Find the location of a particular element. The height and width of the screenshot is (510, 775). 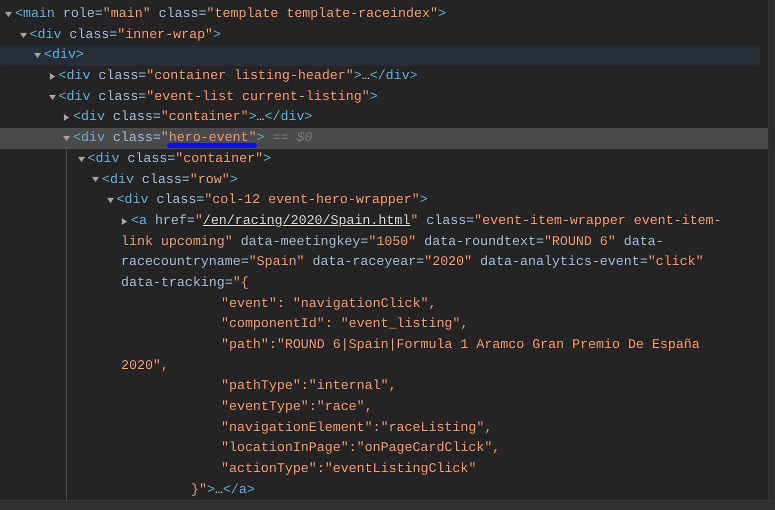

code-line: }">…</a> is located at coordinates (223, 489).